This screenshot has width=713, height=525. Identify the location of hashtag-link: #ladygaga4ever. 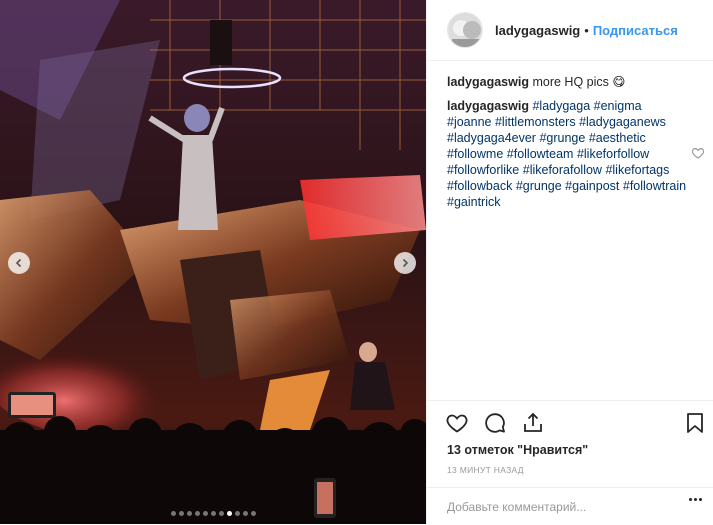
(491, 138).